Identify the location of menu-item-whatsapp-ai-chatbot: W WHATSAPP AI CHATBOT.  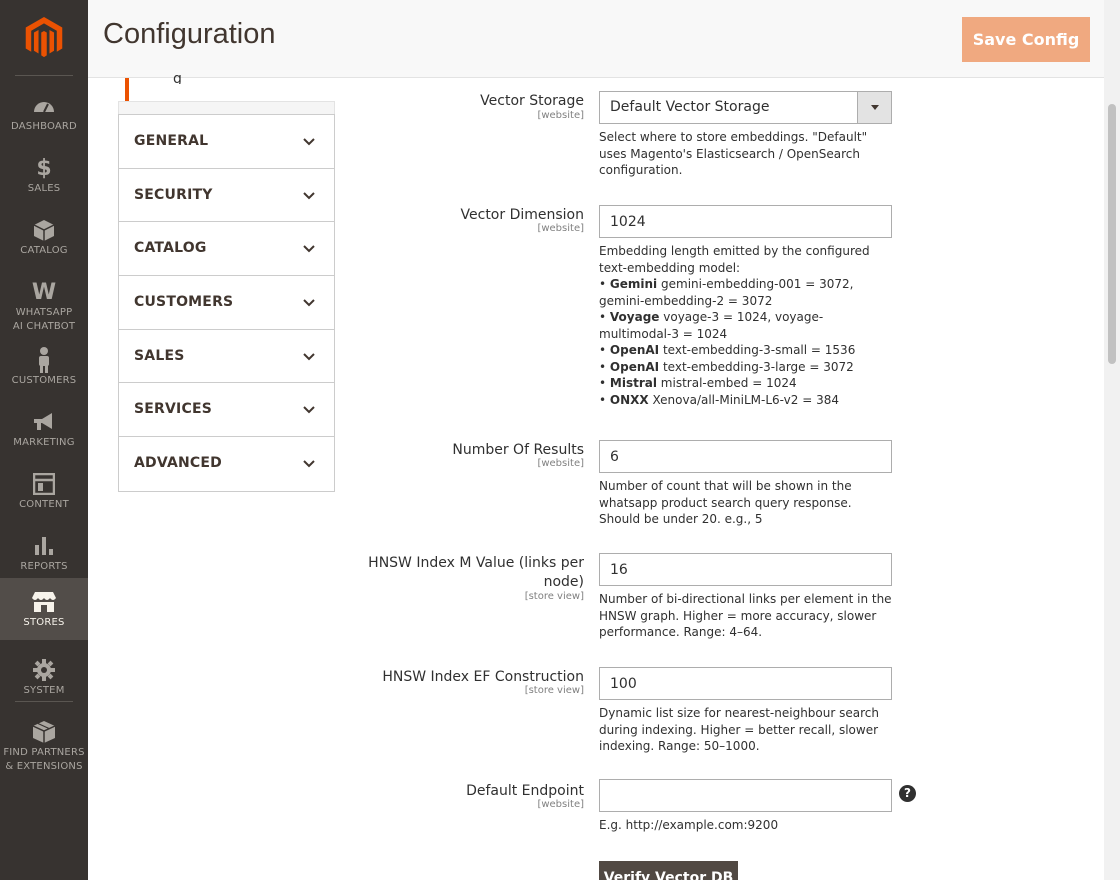
(44, 302).